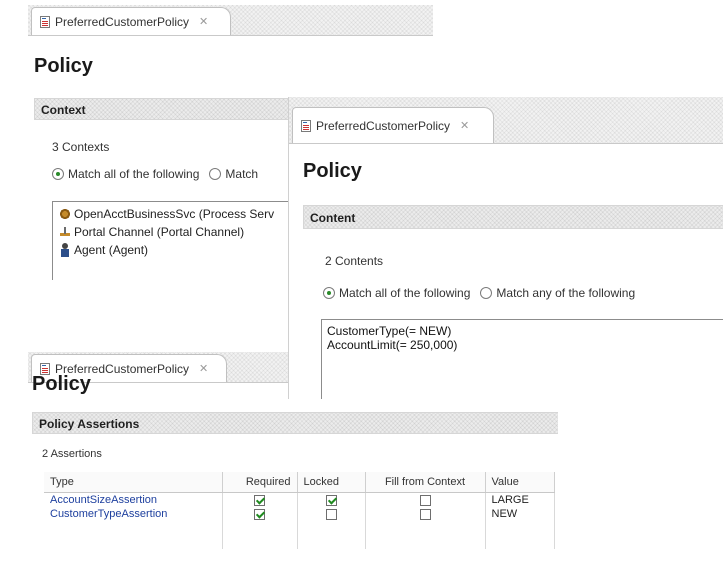 The width and height of the screenshot is (723, 577). I want to click on match-any-label: Match any of the following, so click(566, 293).